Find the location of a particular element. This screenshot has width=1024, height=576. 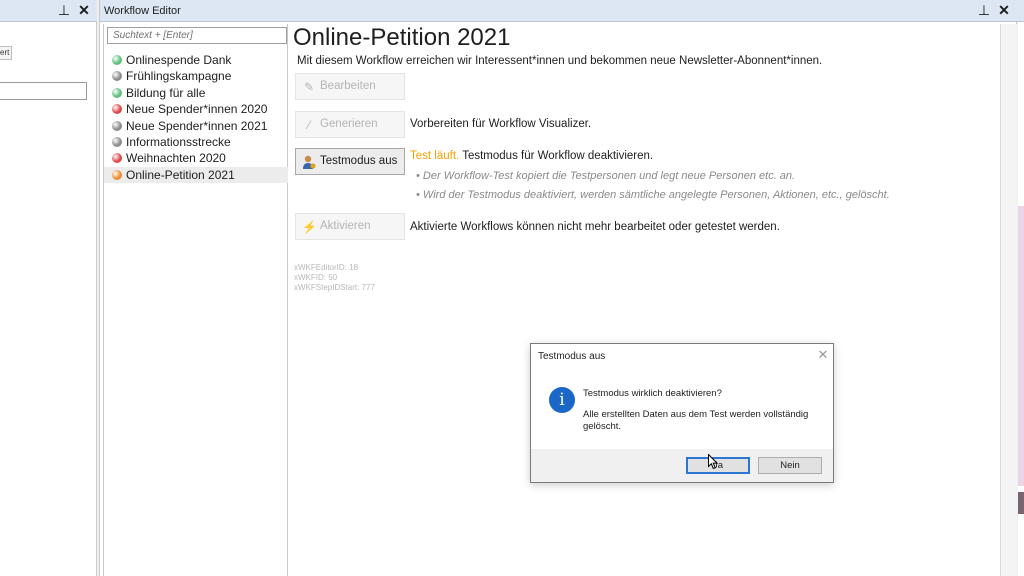

activate-button-label: Aktivieren is located at coordinates (345, 226).